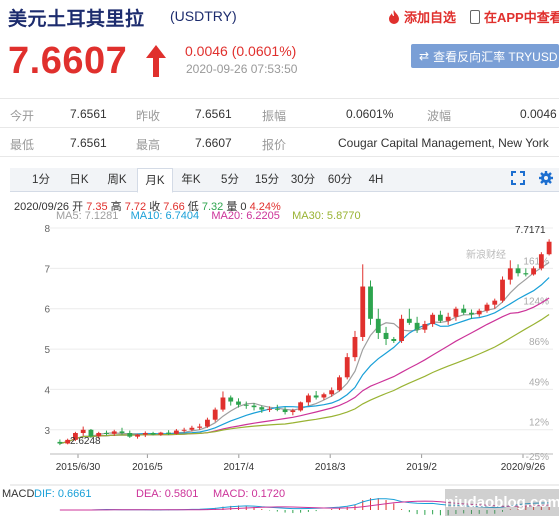  What do you see at coordinates (267, 180) in the screenshot?
I see `tab-15min: 15分` at bounding box center [267, 180].